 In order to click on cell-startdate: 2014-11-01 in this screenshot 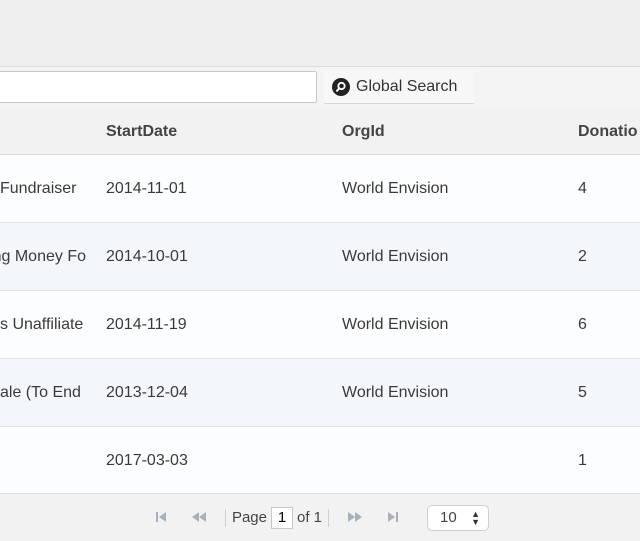, I will do `click(215, 188)`.